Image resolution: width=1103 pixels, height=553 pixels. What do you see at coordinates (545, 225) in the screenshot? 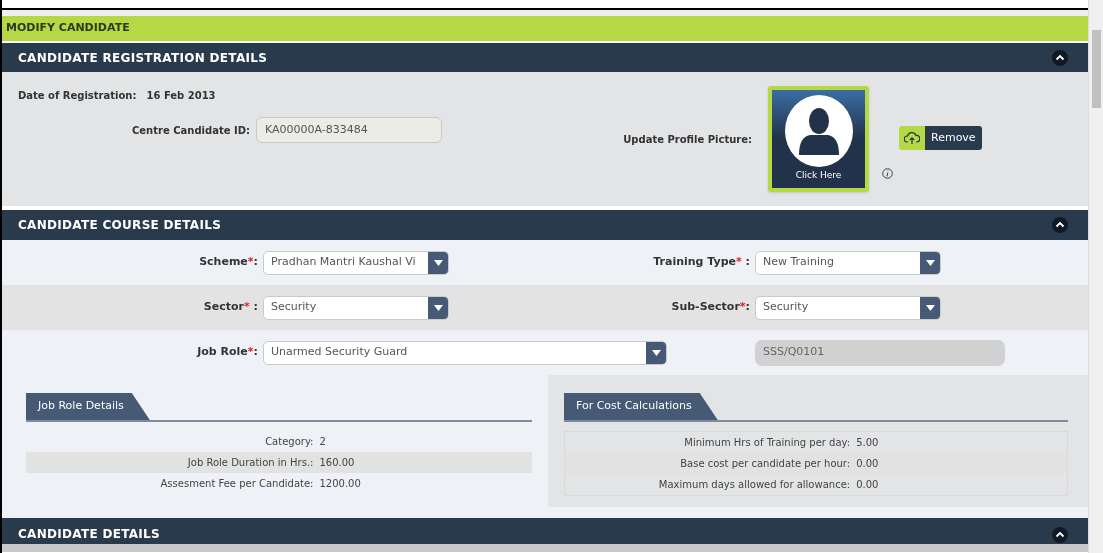
I see `section-header: CANDIDATE COURSE DETAILS` at bounding box center [545, 225].